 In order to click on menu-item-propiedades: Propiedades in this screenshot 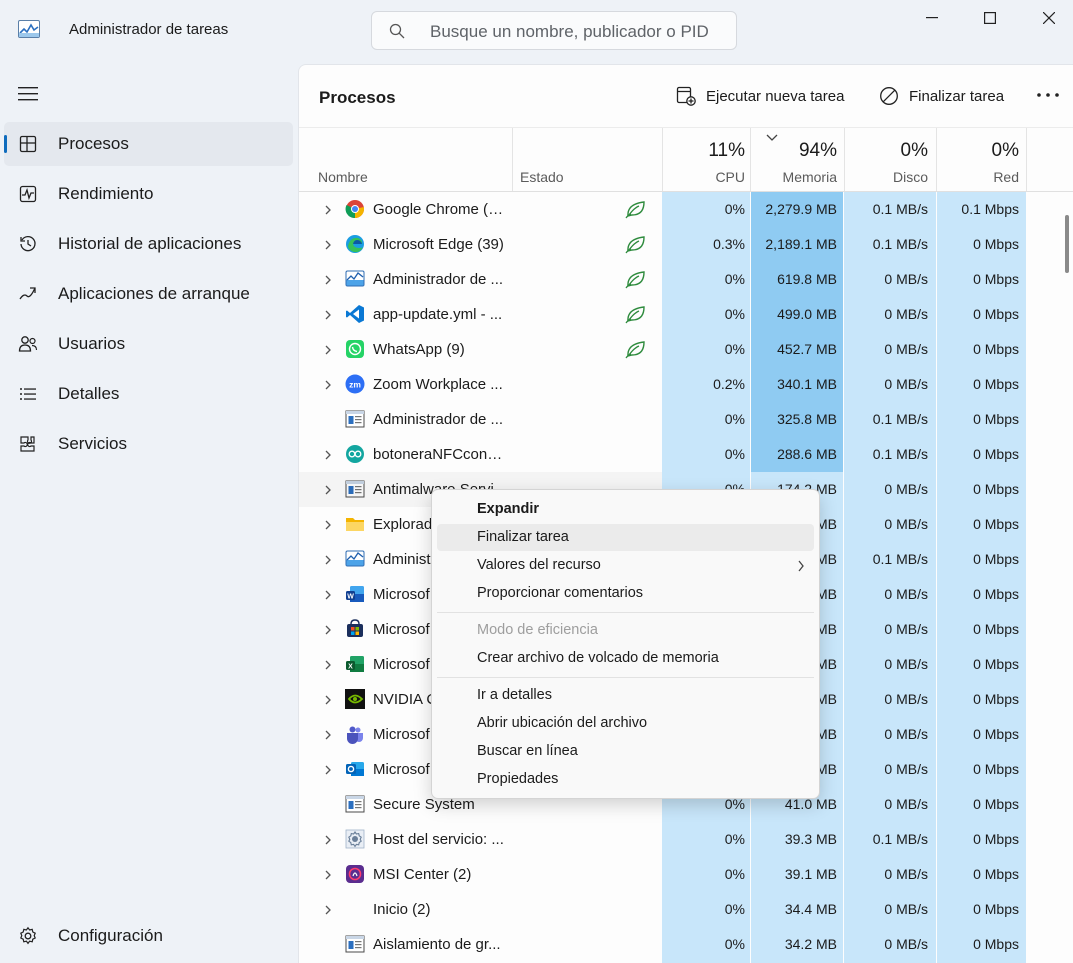, I will do `click(625, 779)`.